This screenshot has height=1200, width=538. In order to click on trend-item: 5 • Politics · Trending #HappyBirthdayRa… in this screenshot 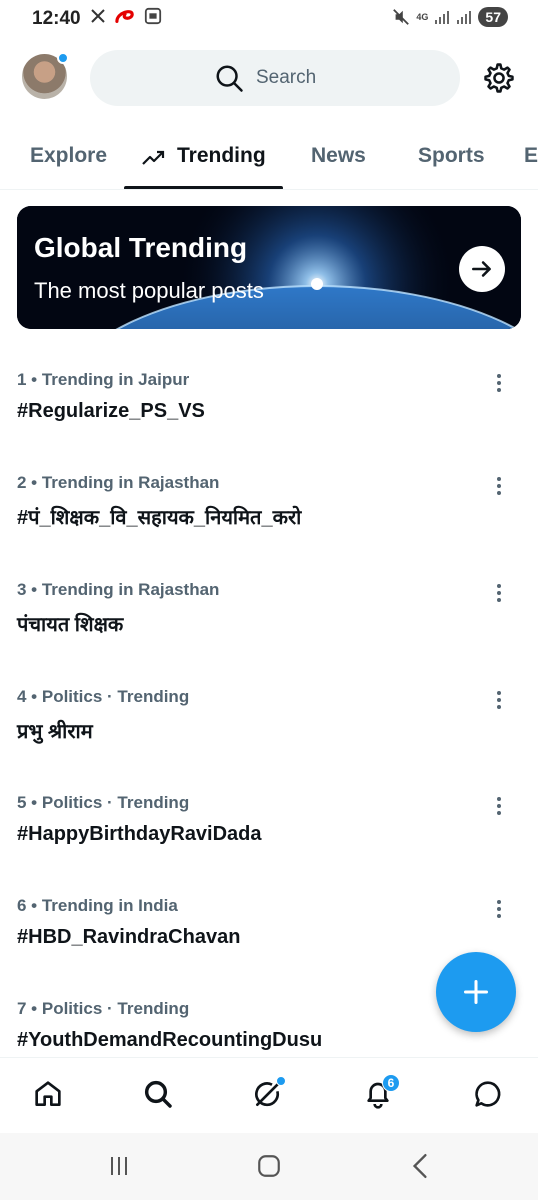, I will do `click(269, 843)`.